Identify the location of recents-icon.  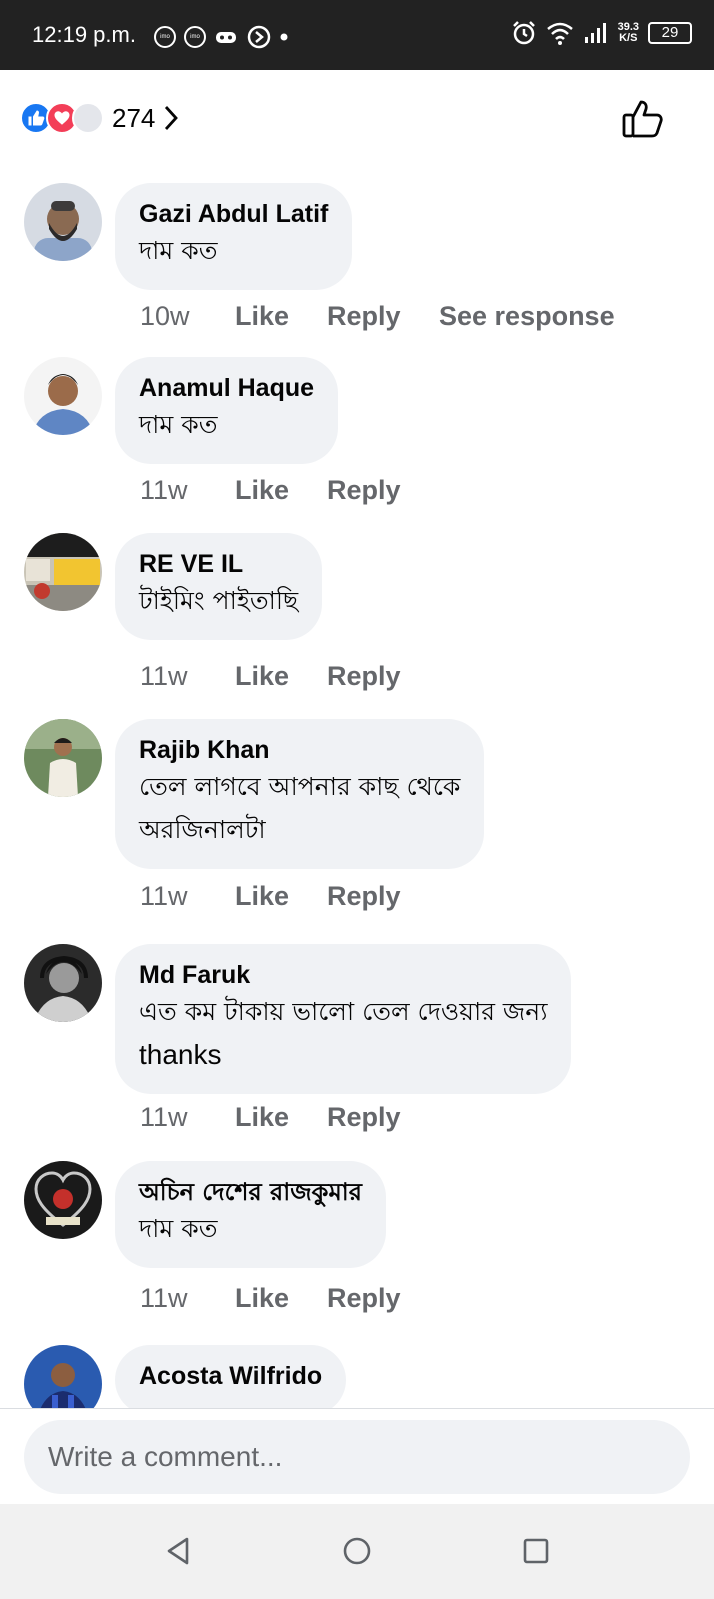
(536, 1551).